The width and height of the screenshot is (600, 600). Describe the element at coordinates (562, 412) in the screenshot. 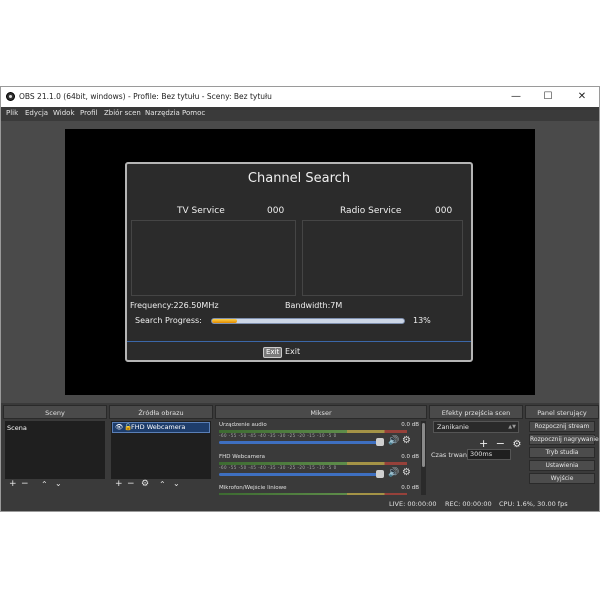

I see `controls-header: Panel sterujący` at that location.